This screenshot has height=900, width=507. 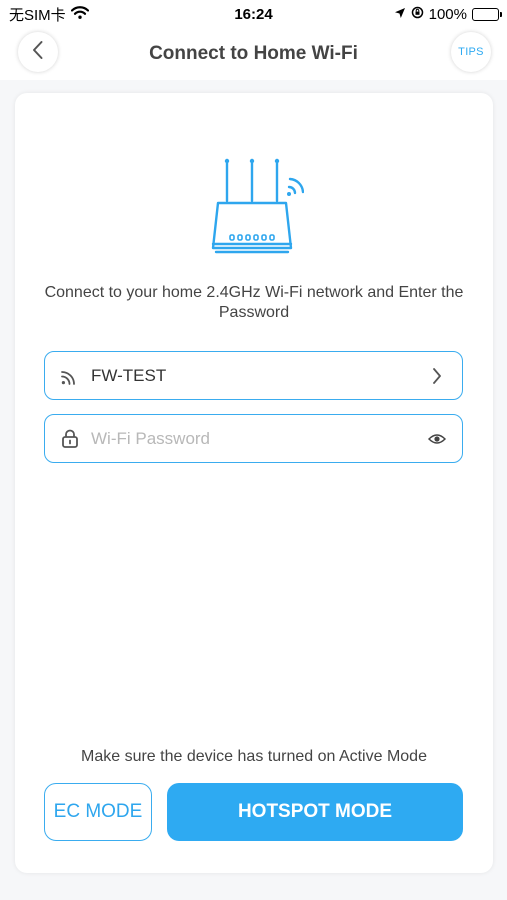 What do you see at coordinates (253, 375) in the screenshot?
I see `wifi-network-selector: FW-TEST` at bounding box center [253, 375].